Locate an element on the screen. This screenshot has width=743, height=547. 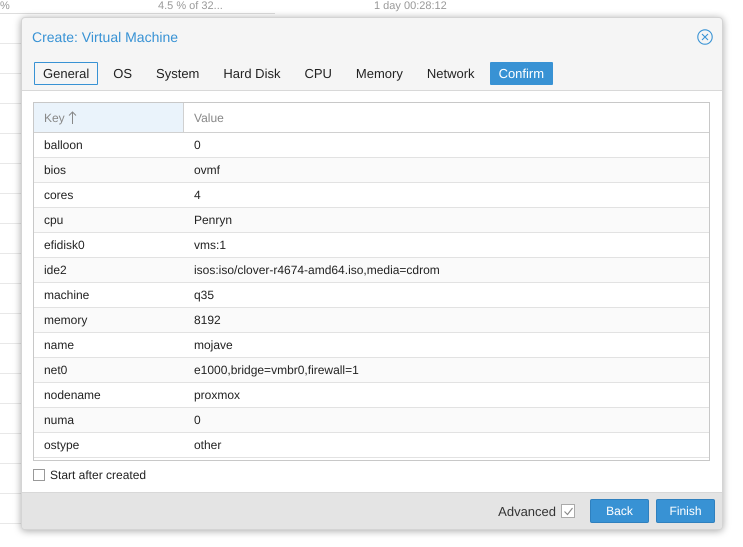
table-cell-text: e1000,bridge=vmbr0,firewall=1 is located at coordinates (276, 370).